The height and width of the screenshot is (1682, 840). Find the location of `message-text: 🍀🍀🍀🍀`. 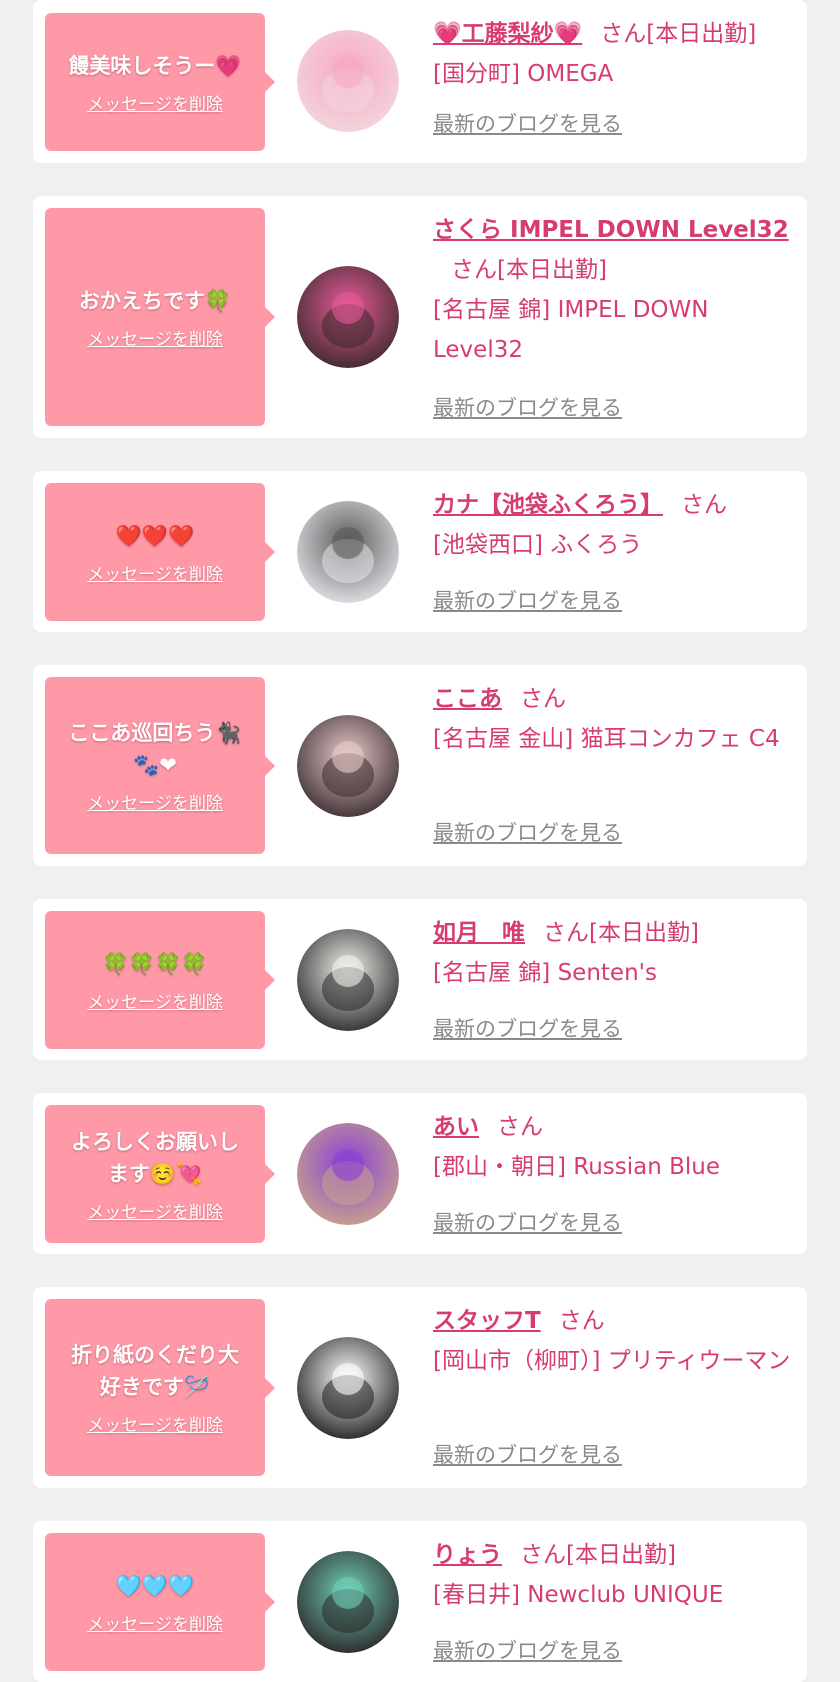

message-text: 🍀🍀🍀🍀 is located at coordinates (155, 963).